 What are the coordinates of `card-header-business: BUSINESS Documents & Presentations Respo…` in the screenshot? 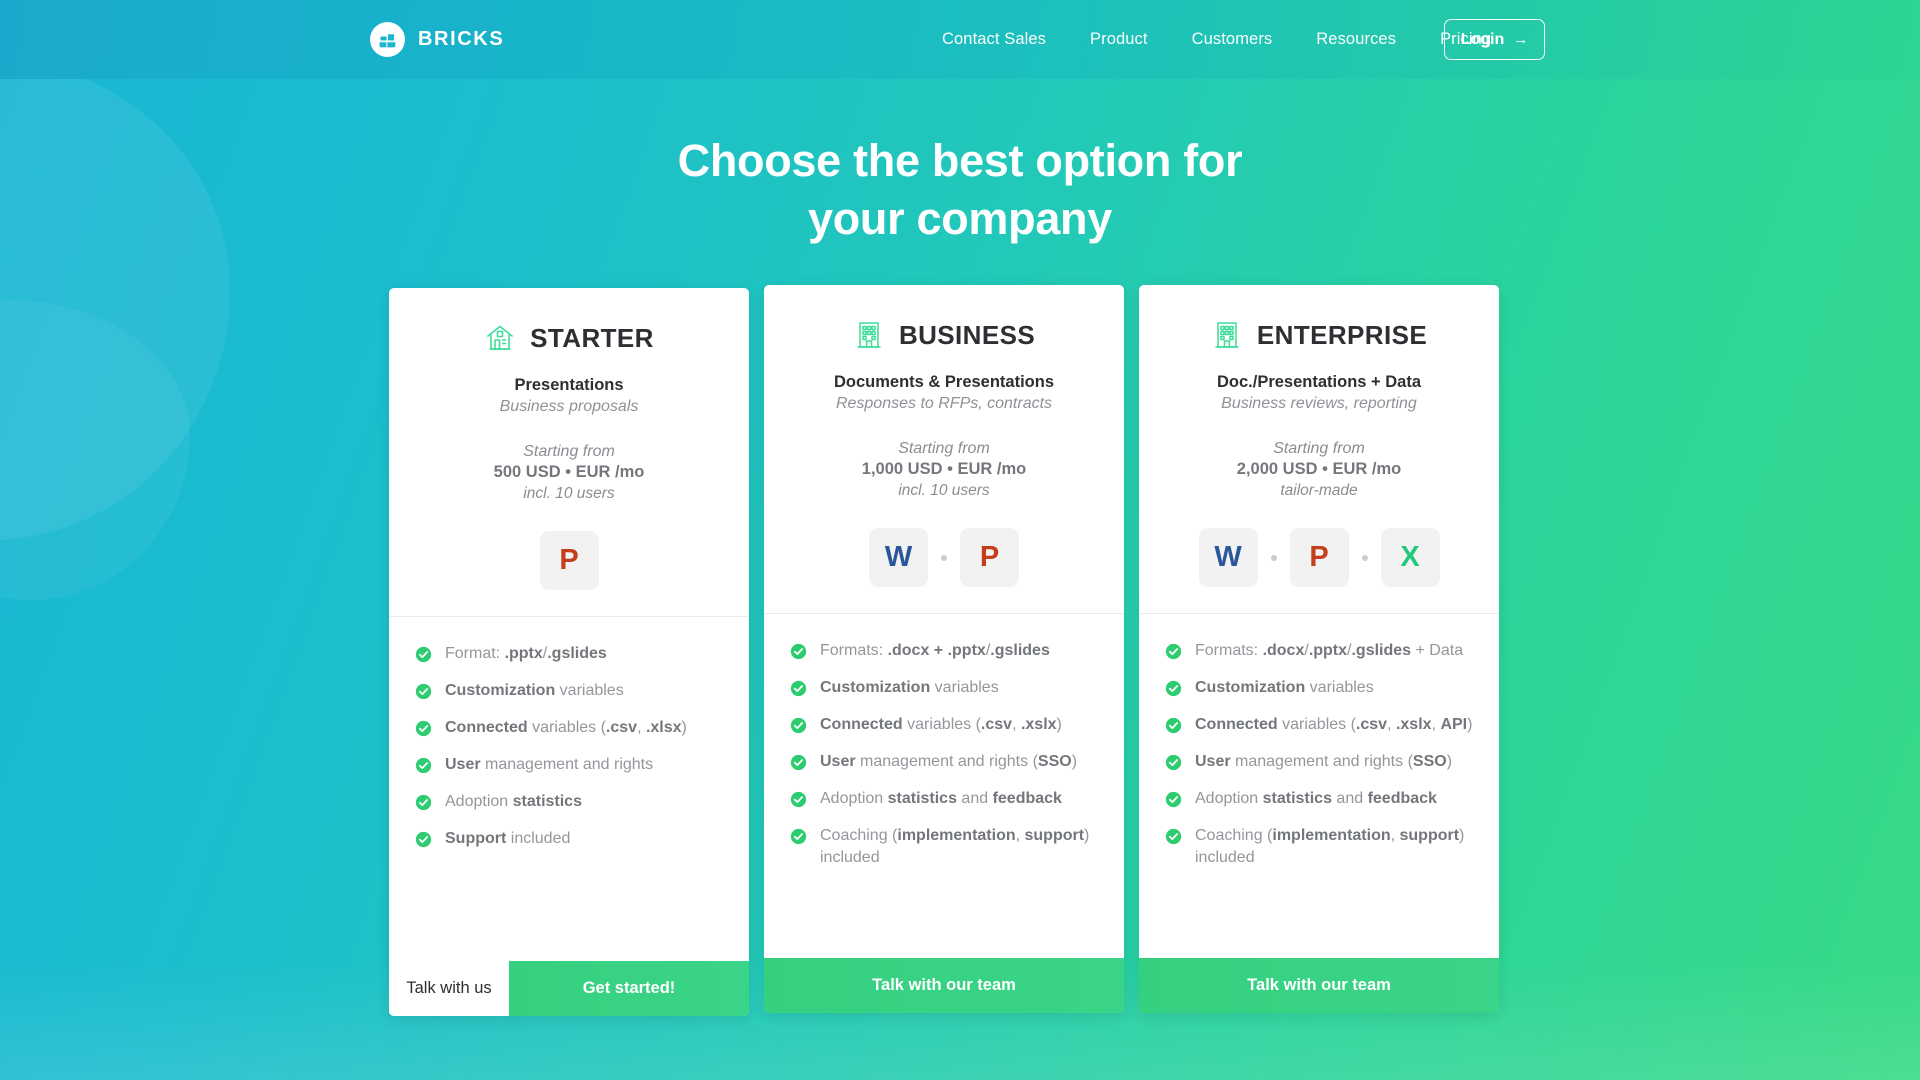 It's located at (944, 449).